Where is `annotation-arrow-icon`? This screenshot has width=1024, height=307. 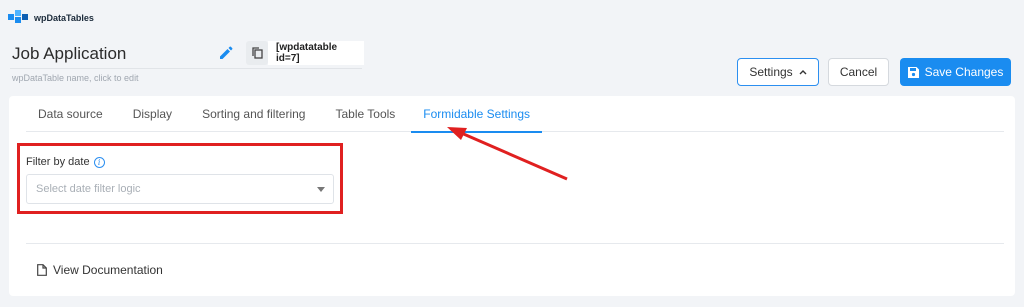
annotation-arrow-icon is located at coordinates (507, 154).